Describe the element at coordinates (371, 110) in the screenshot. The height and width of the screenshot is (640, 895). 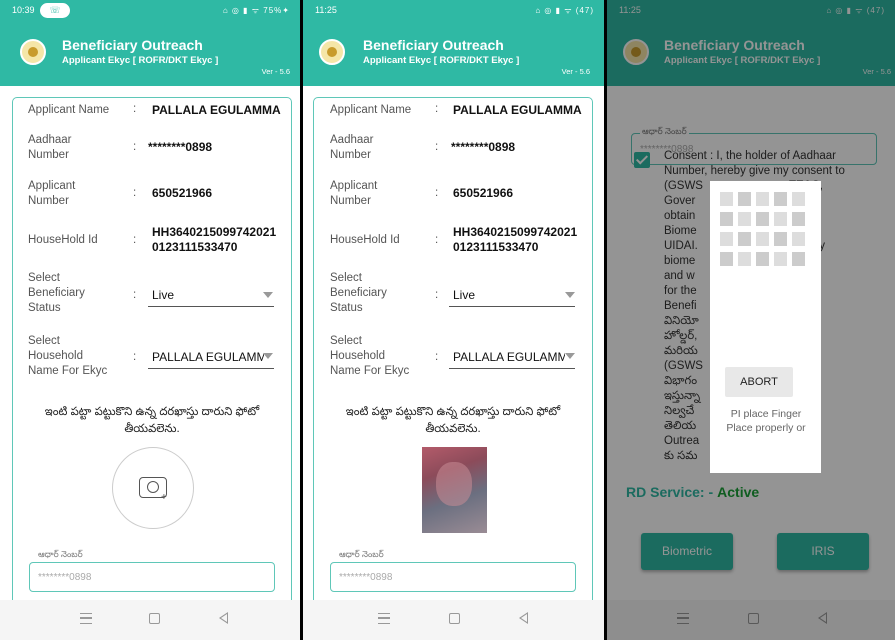
I see `applicant-name-label: Applicant Name` at that location.